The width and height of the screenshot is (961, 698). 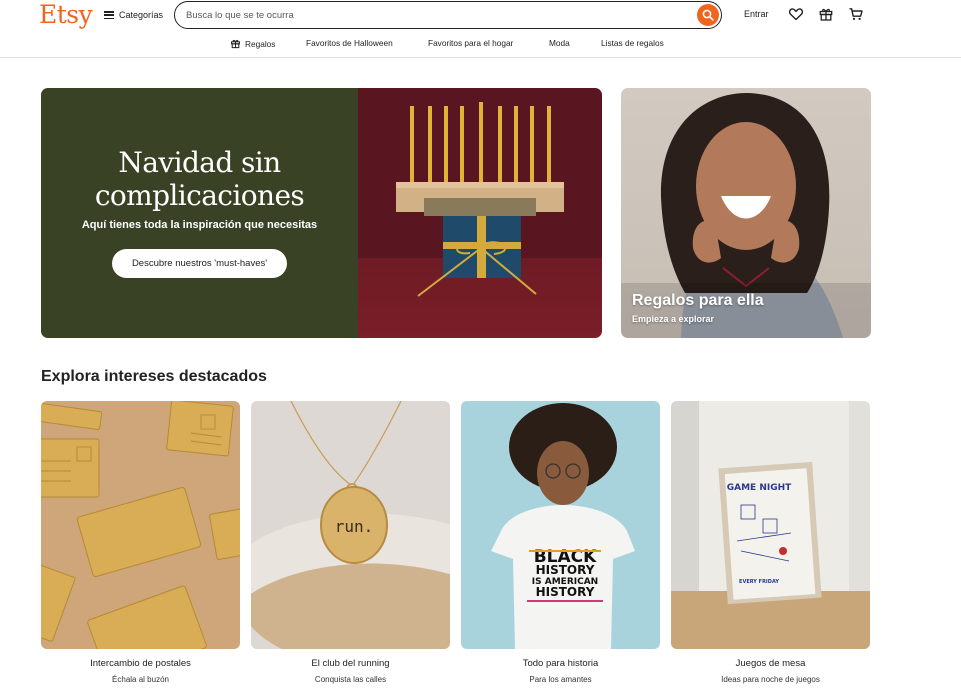 I want to click on card-image: GAME NIGHT EVERY FRIDAY, so click(x=770, y=525).